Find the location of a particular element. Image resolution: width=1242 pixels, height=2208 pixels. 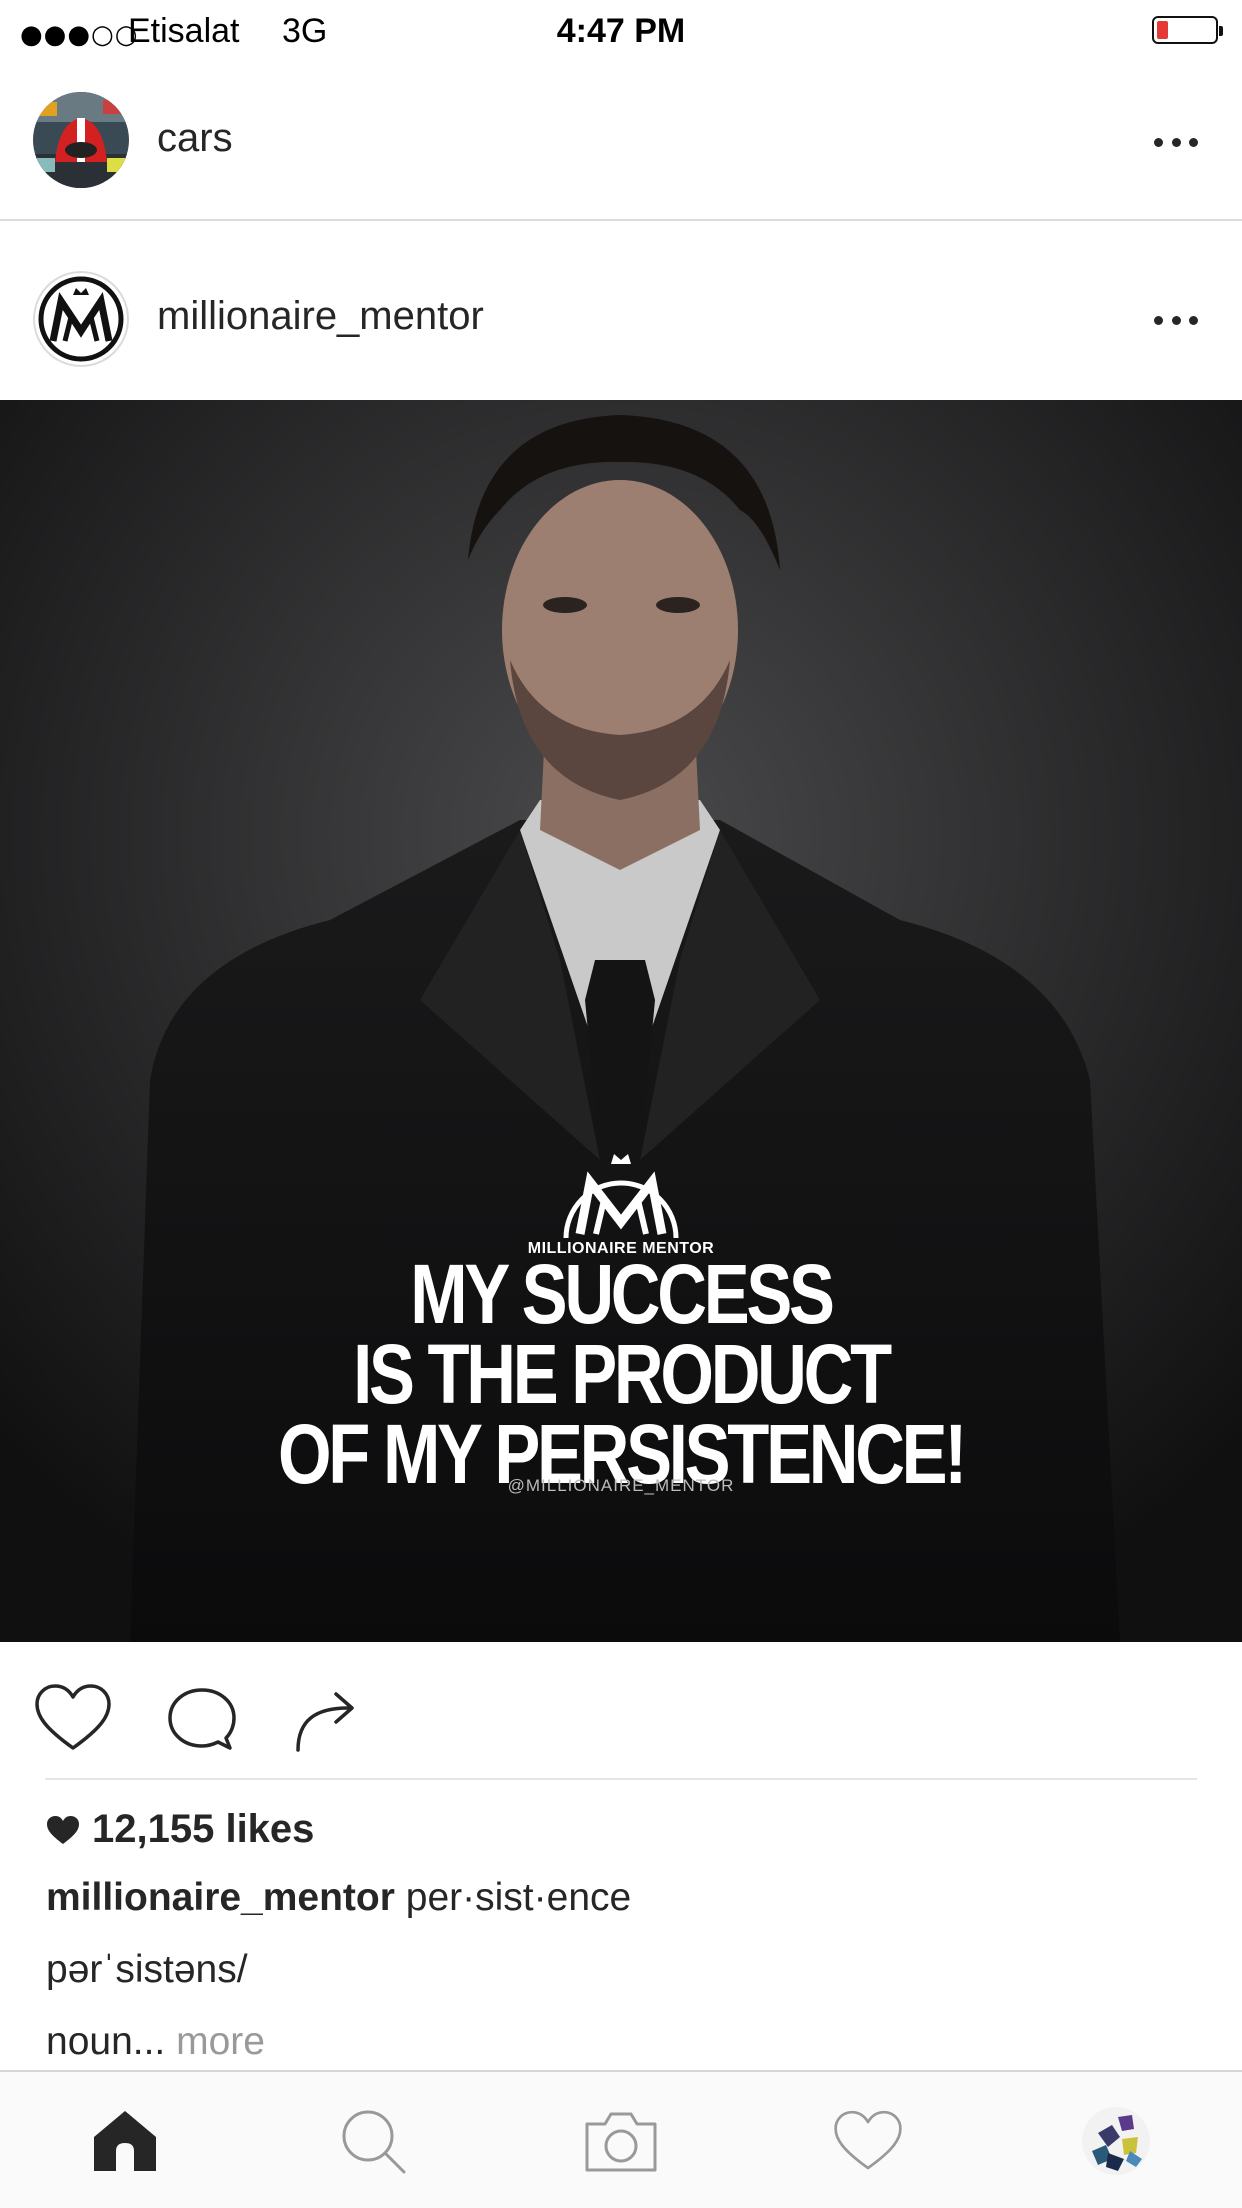

home-icon is located at coordinates (125, 2141).